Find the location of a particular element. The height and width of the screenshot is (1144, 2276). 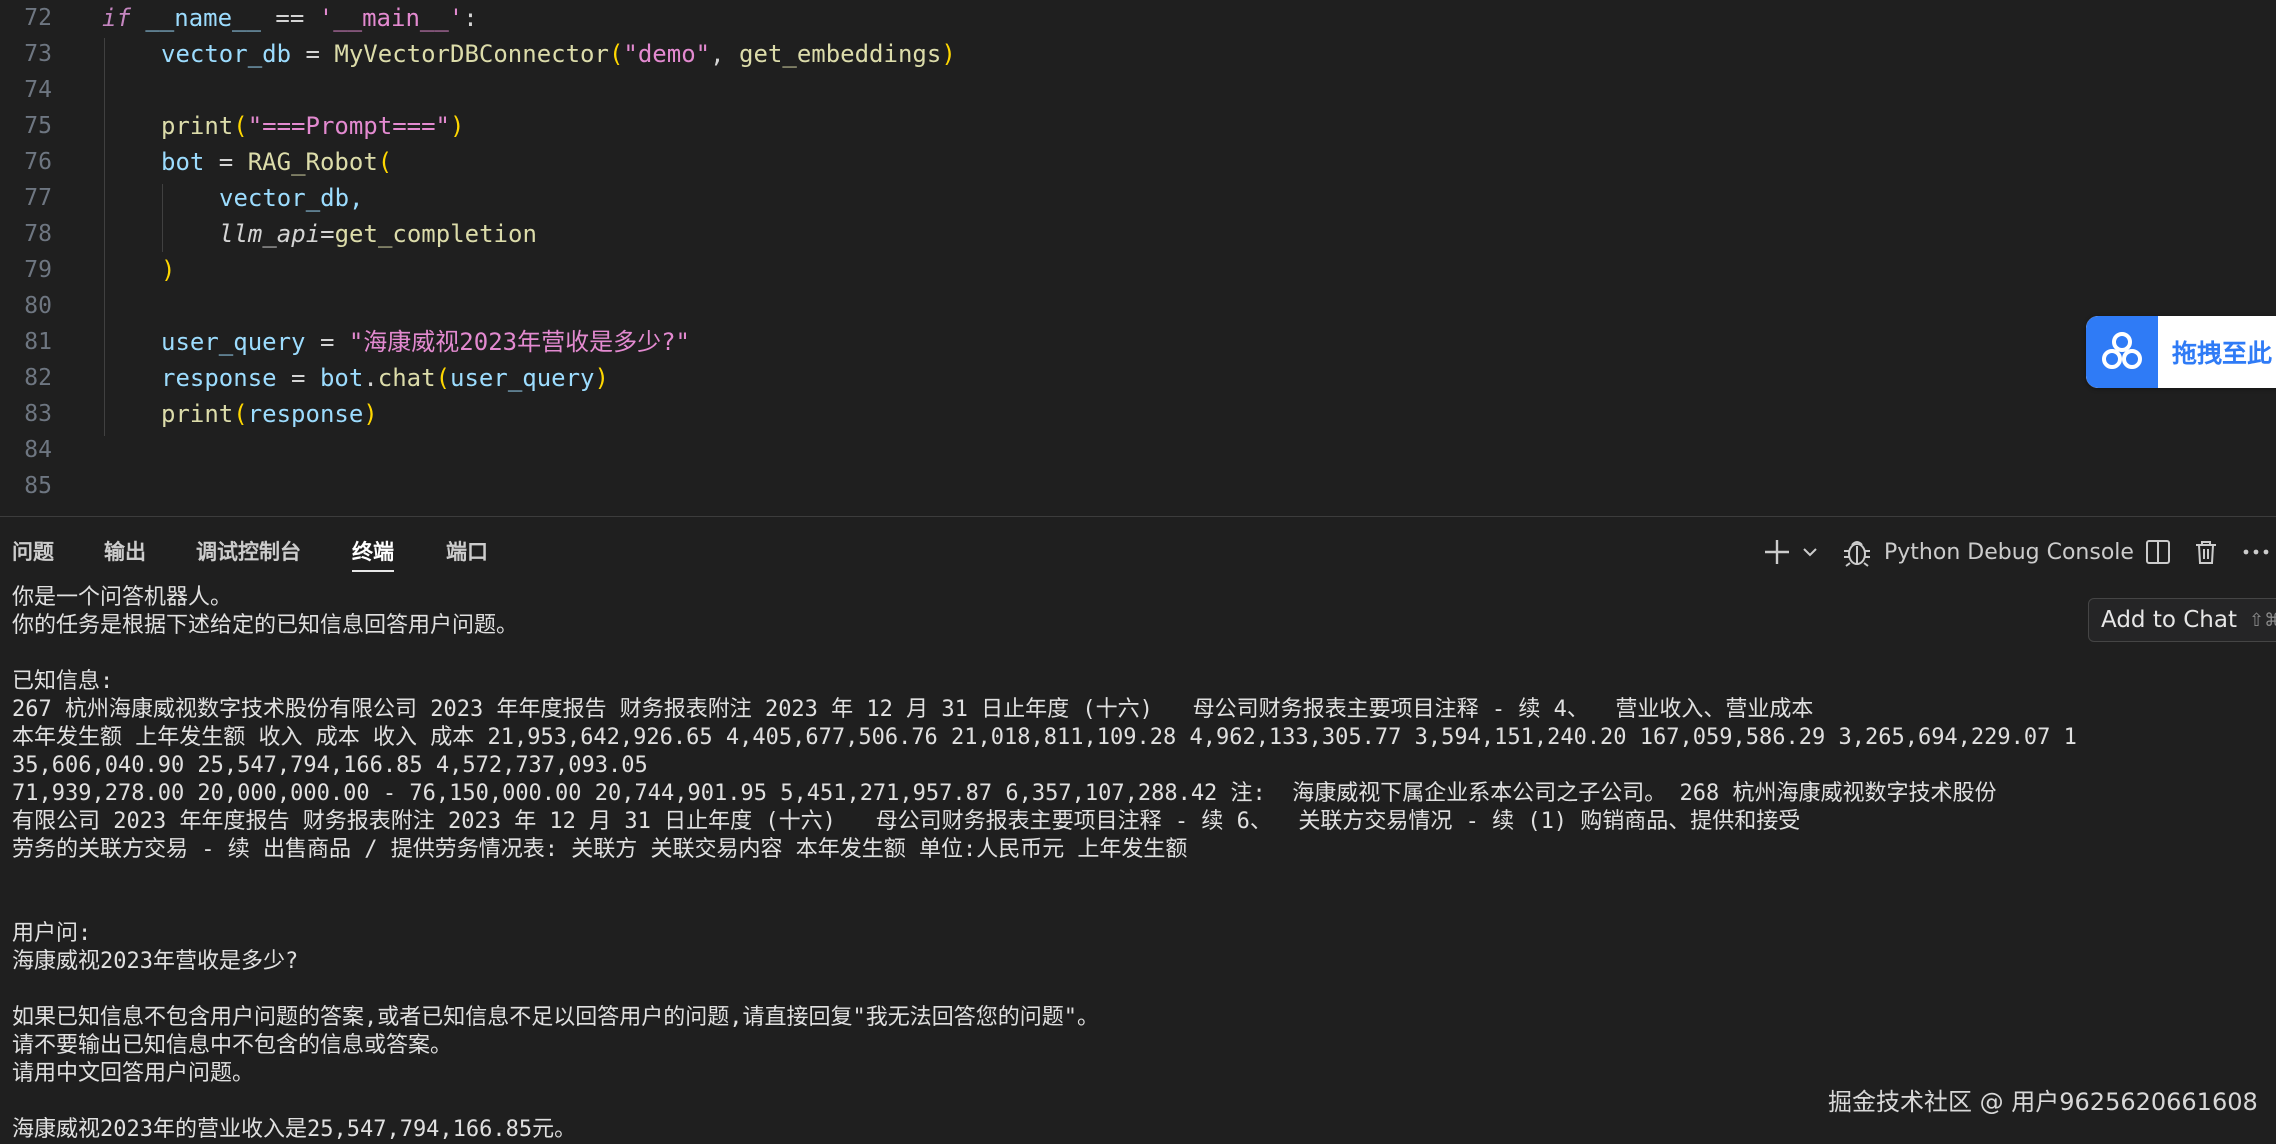

string-literal: "海康威视2023年营收是多少?" is located at coordinates (519, 342).